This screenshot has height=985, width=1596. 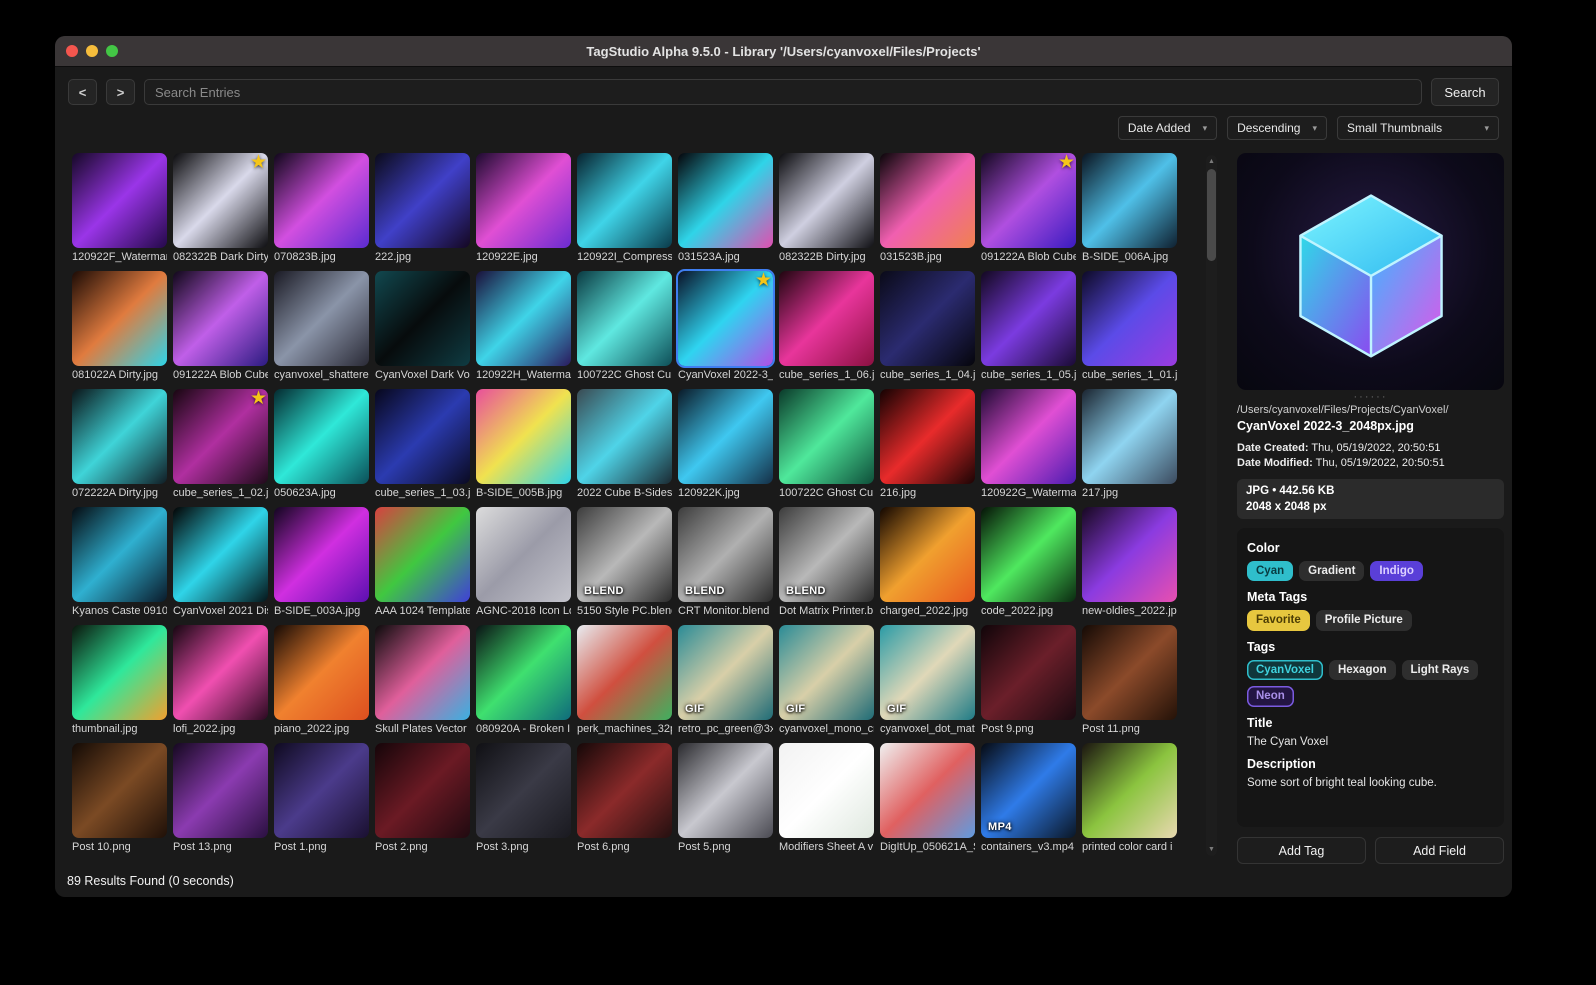 What do you see at coordinates (220, 681) in the screenshot?
I see `grid-item: lofi_2022.jpg` at bounding box center [220, 681].